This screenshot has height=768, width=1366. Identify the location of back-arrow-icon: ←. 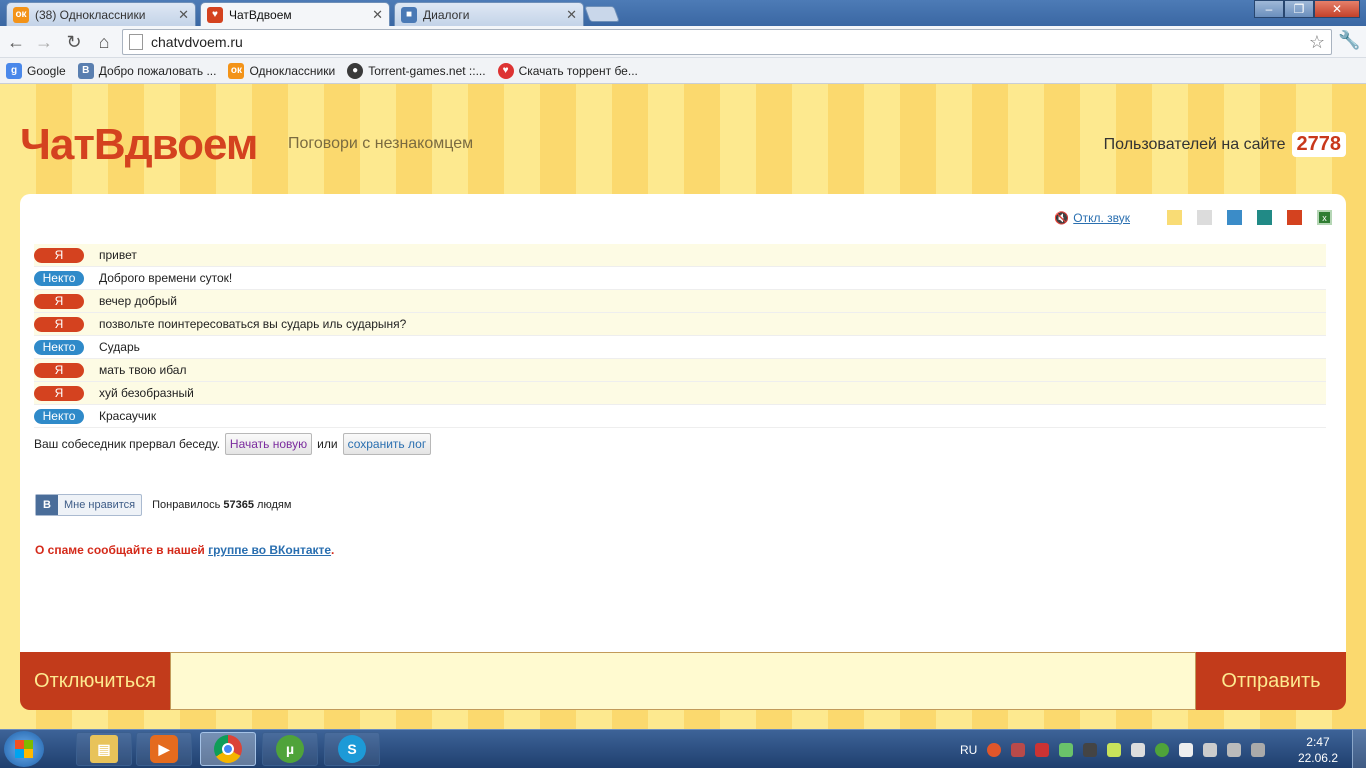
(16, 42).